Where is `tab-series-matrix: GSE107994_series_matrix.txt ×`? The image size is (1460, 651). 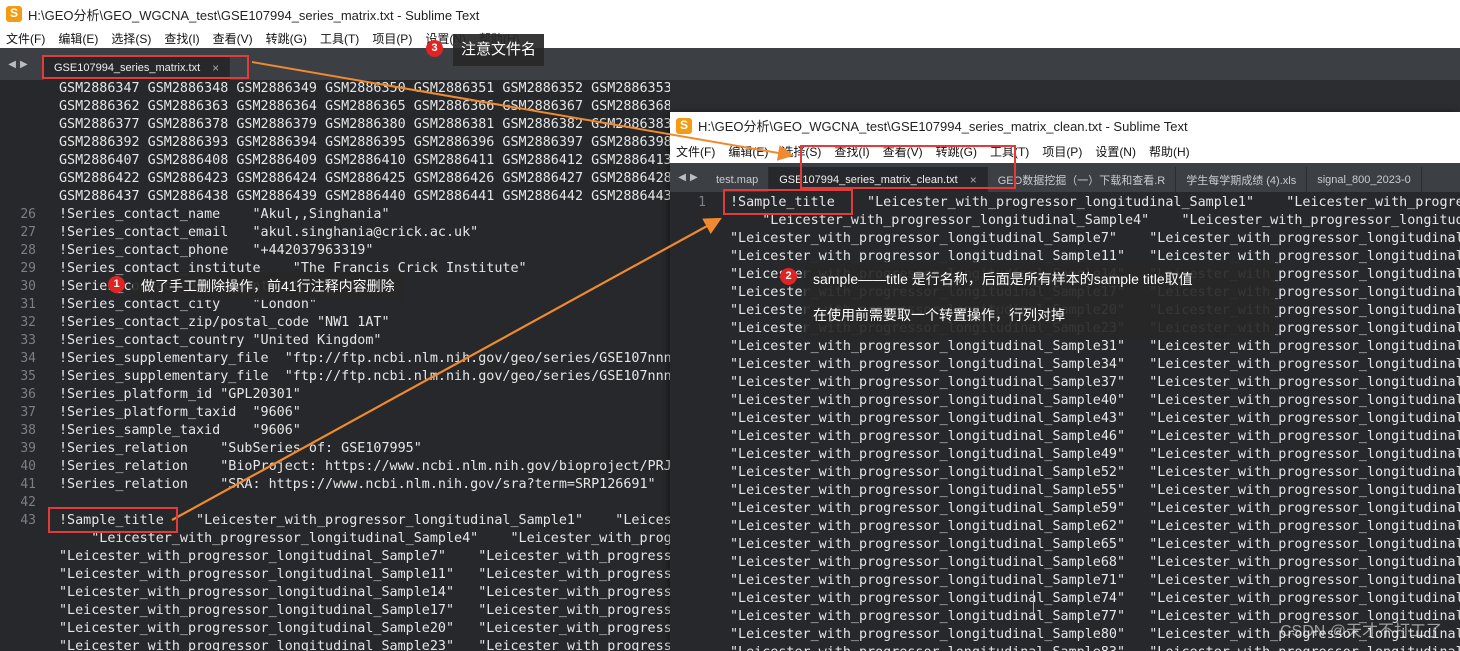 tab-series-matrix: GSE107994_series_matrix.txt × is located at coordinates (137, 67).